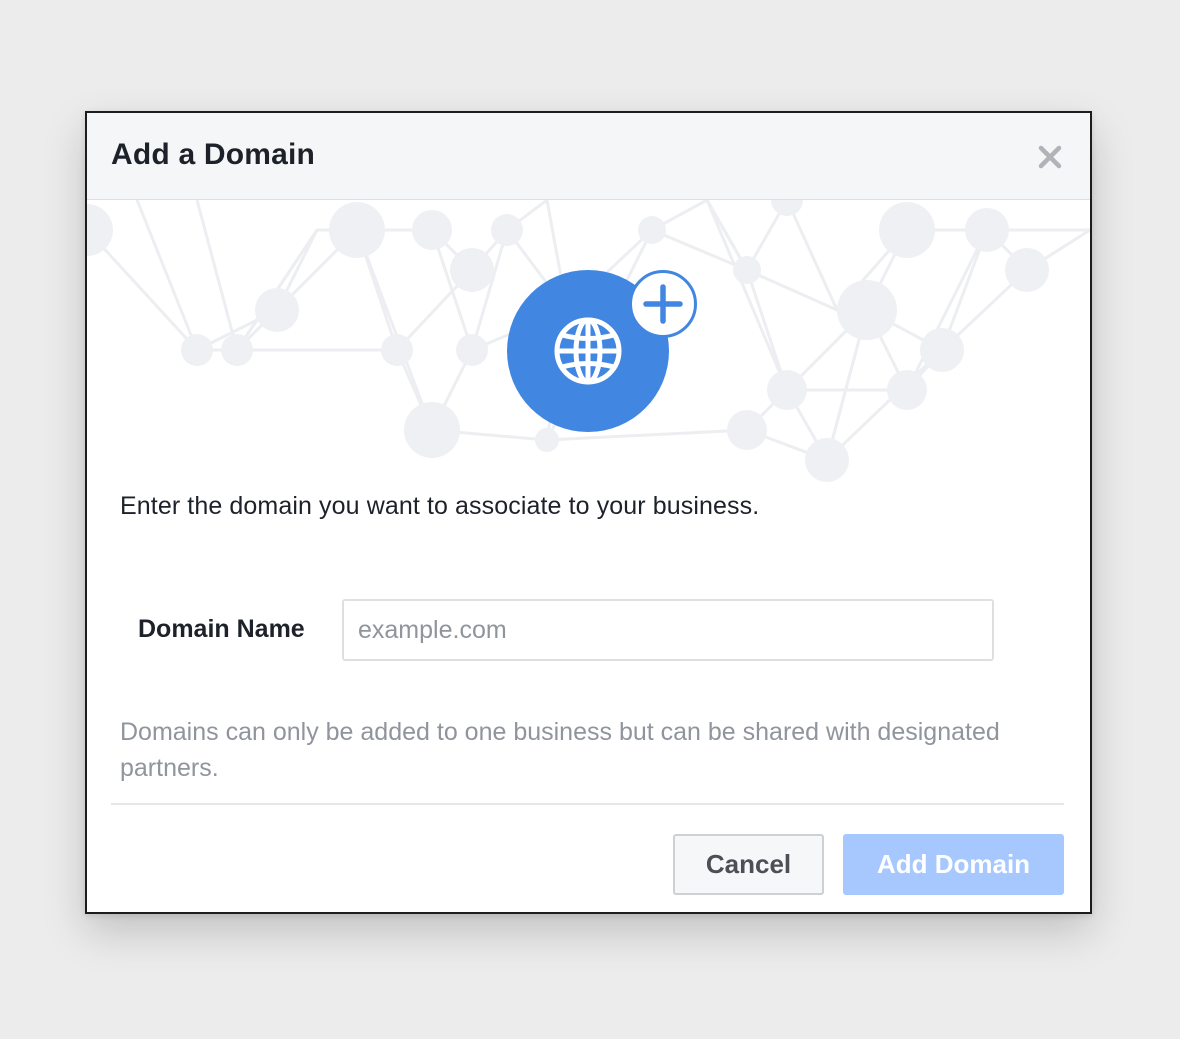 The image size is (1180, 1039). I want to click on domain-name-input, so click(668, 630).